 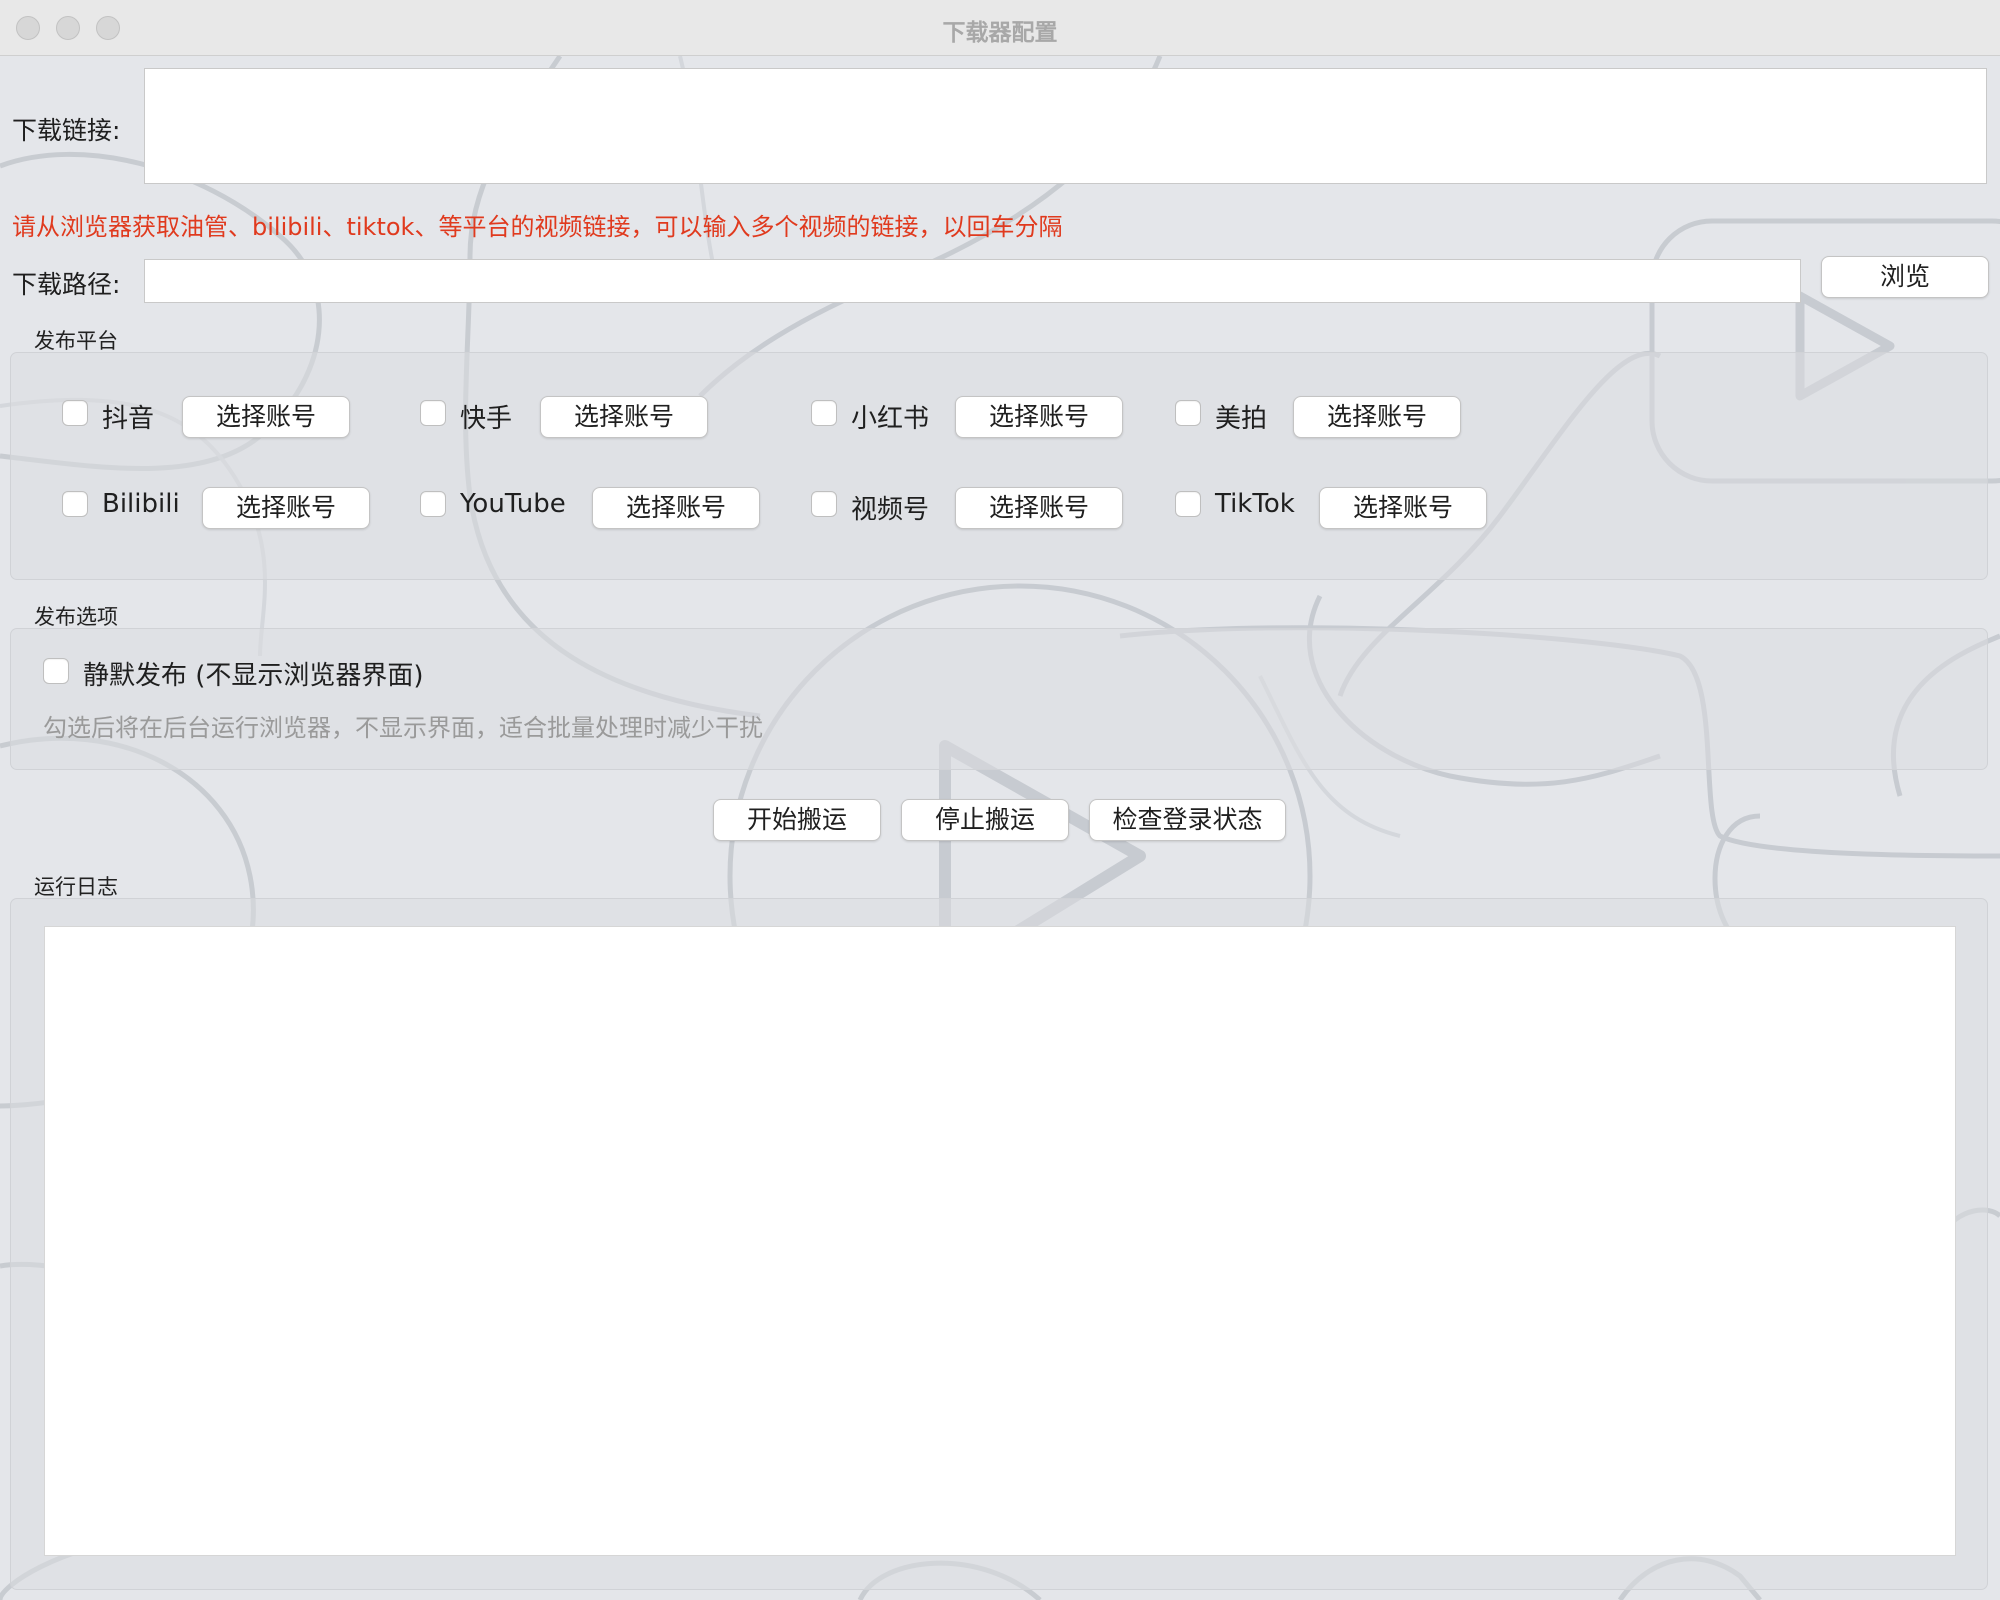 What do you see at coordinates (75, 413) in the screenshot?
I see `platform-douyin-checkbox` at bounding box center [75, 413].